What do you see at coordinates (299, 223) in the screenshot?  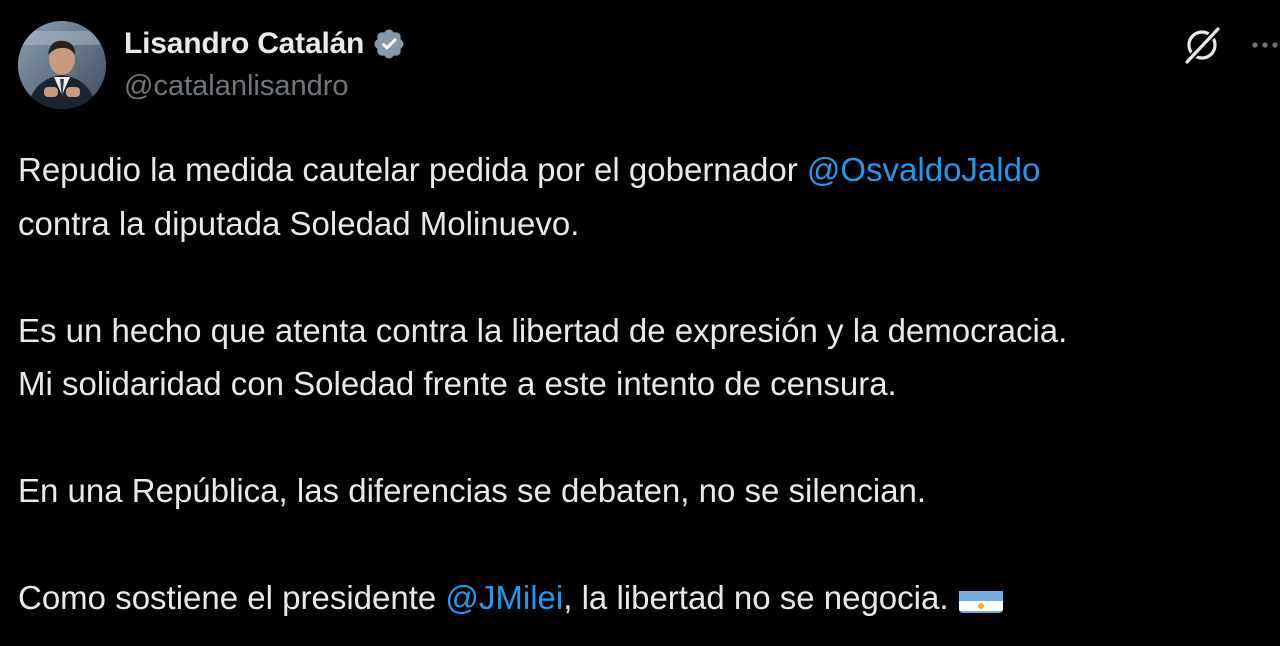 I see `post-text-span: contra la diputada Soledad Molinuevo.` at bounding box center [299, 223].